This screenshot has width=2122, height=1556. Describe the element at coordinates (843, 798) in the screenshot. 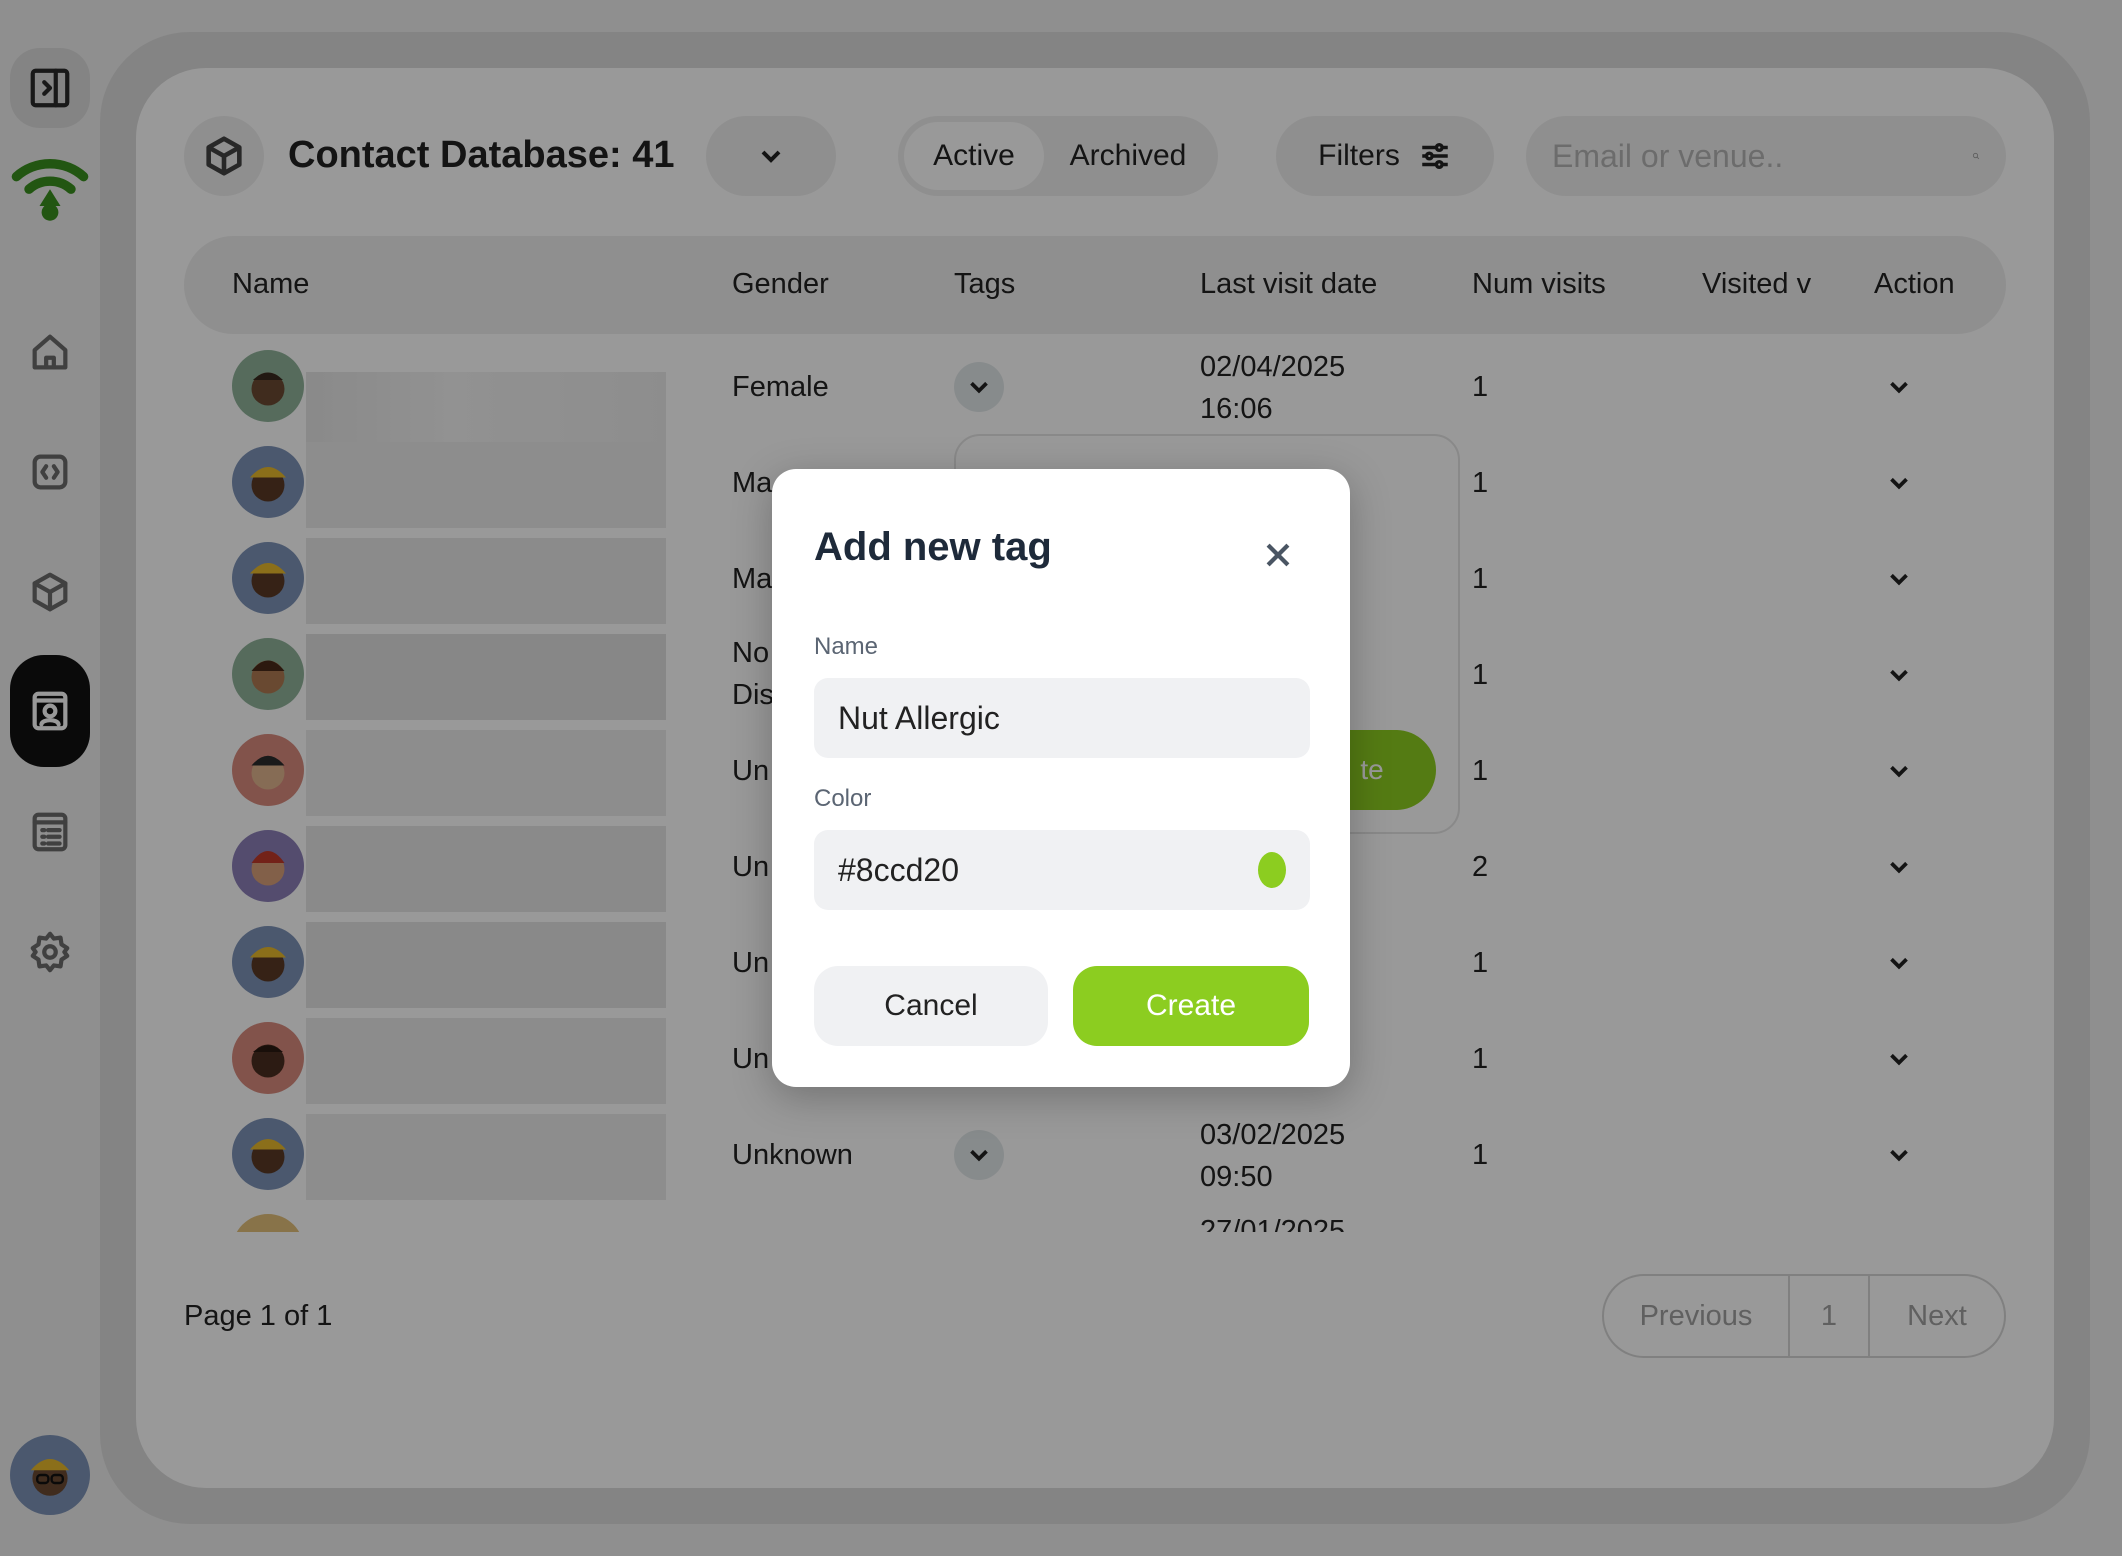

I see `color-label: Color` at that location.